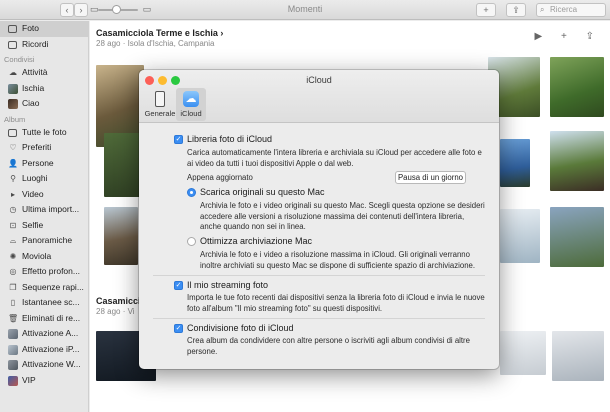 The image size is (610, 412). What do you see at coordinates (38, 162) in the screenshot?
I see `sidebar-item-label: Persone` at bounding box center [38, 162].